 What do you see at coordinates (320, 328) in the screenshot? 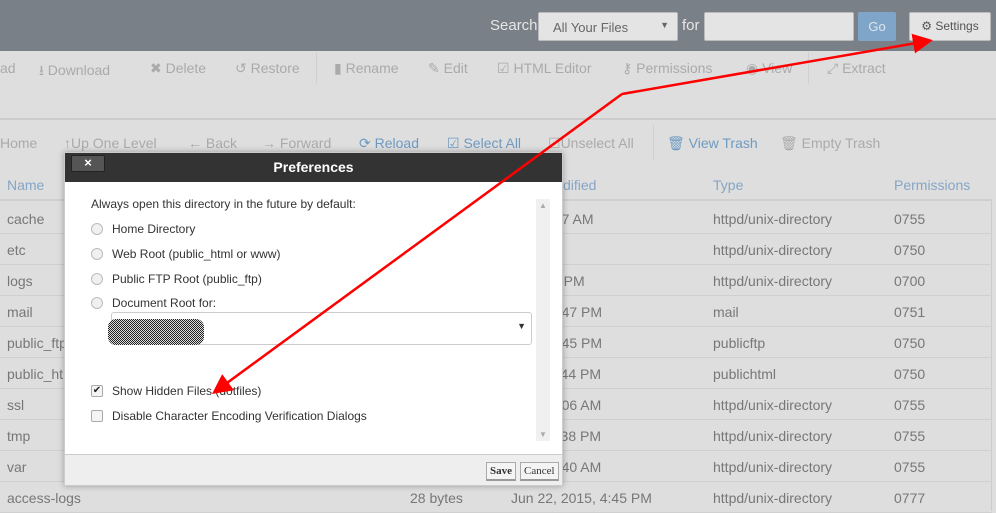
I see `domain-select: ▼` at bounding box center [320, 328].